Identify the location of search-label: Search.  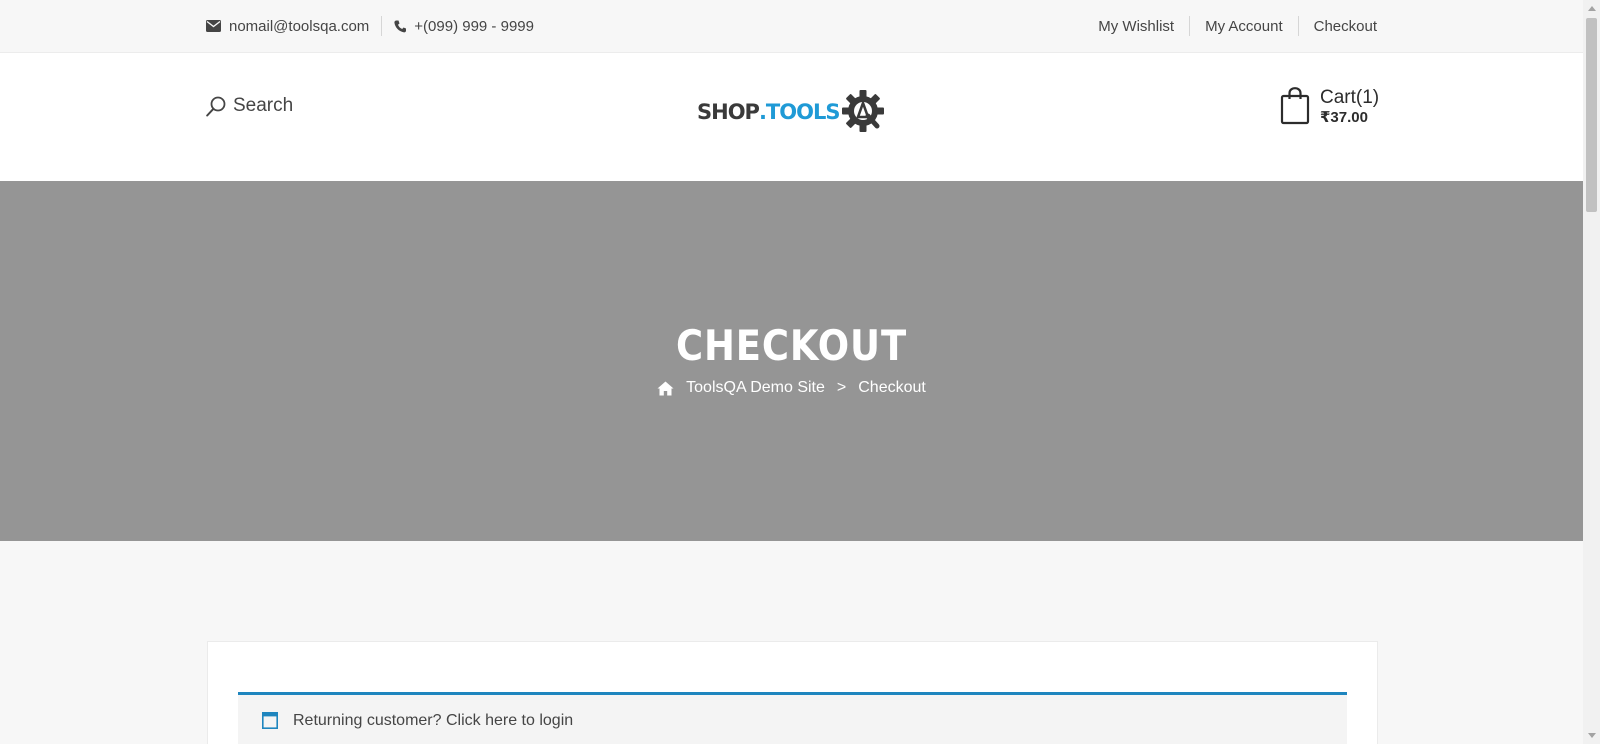
(263, 105).